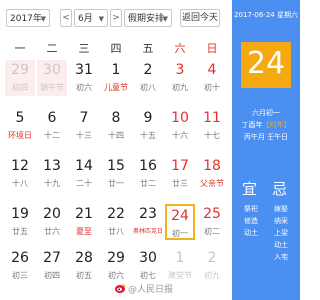 This screenshot has height=300, width=320. I want to click on day-cell: 5 环境日, so click(20, 126).